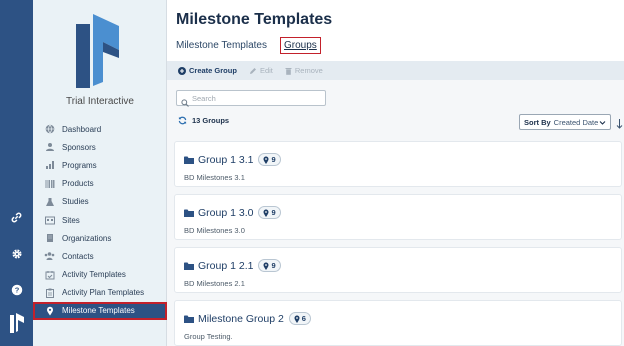 This screenshot has width=624, height=346. I want to click on brand-name: Trial Interactive, so click(100, 101).